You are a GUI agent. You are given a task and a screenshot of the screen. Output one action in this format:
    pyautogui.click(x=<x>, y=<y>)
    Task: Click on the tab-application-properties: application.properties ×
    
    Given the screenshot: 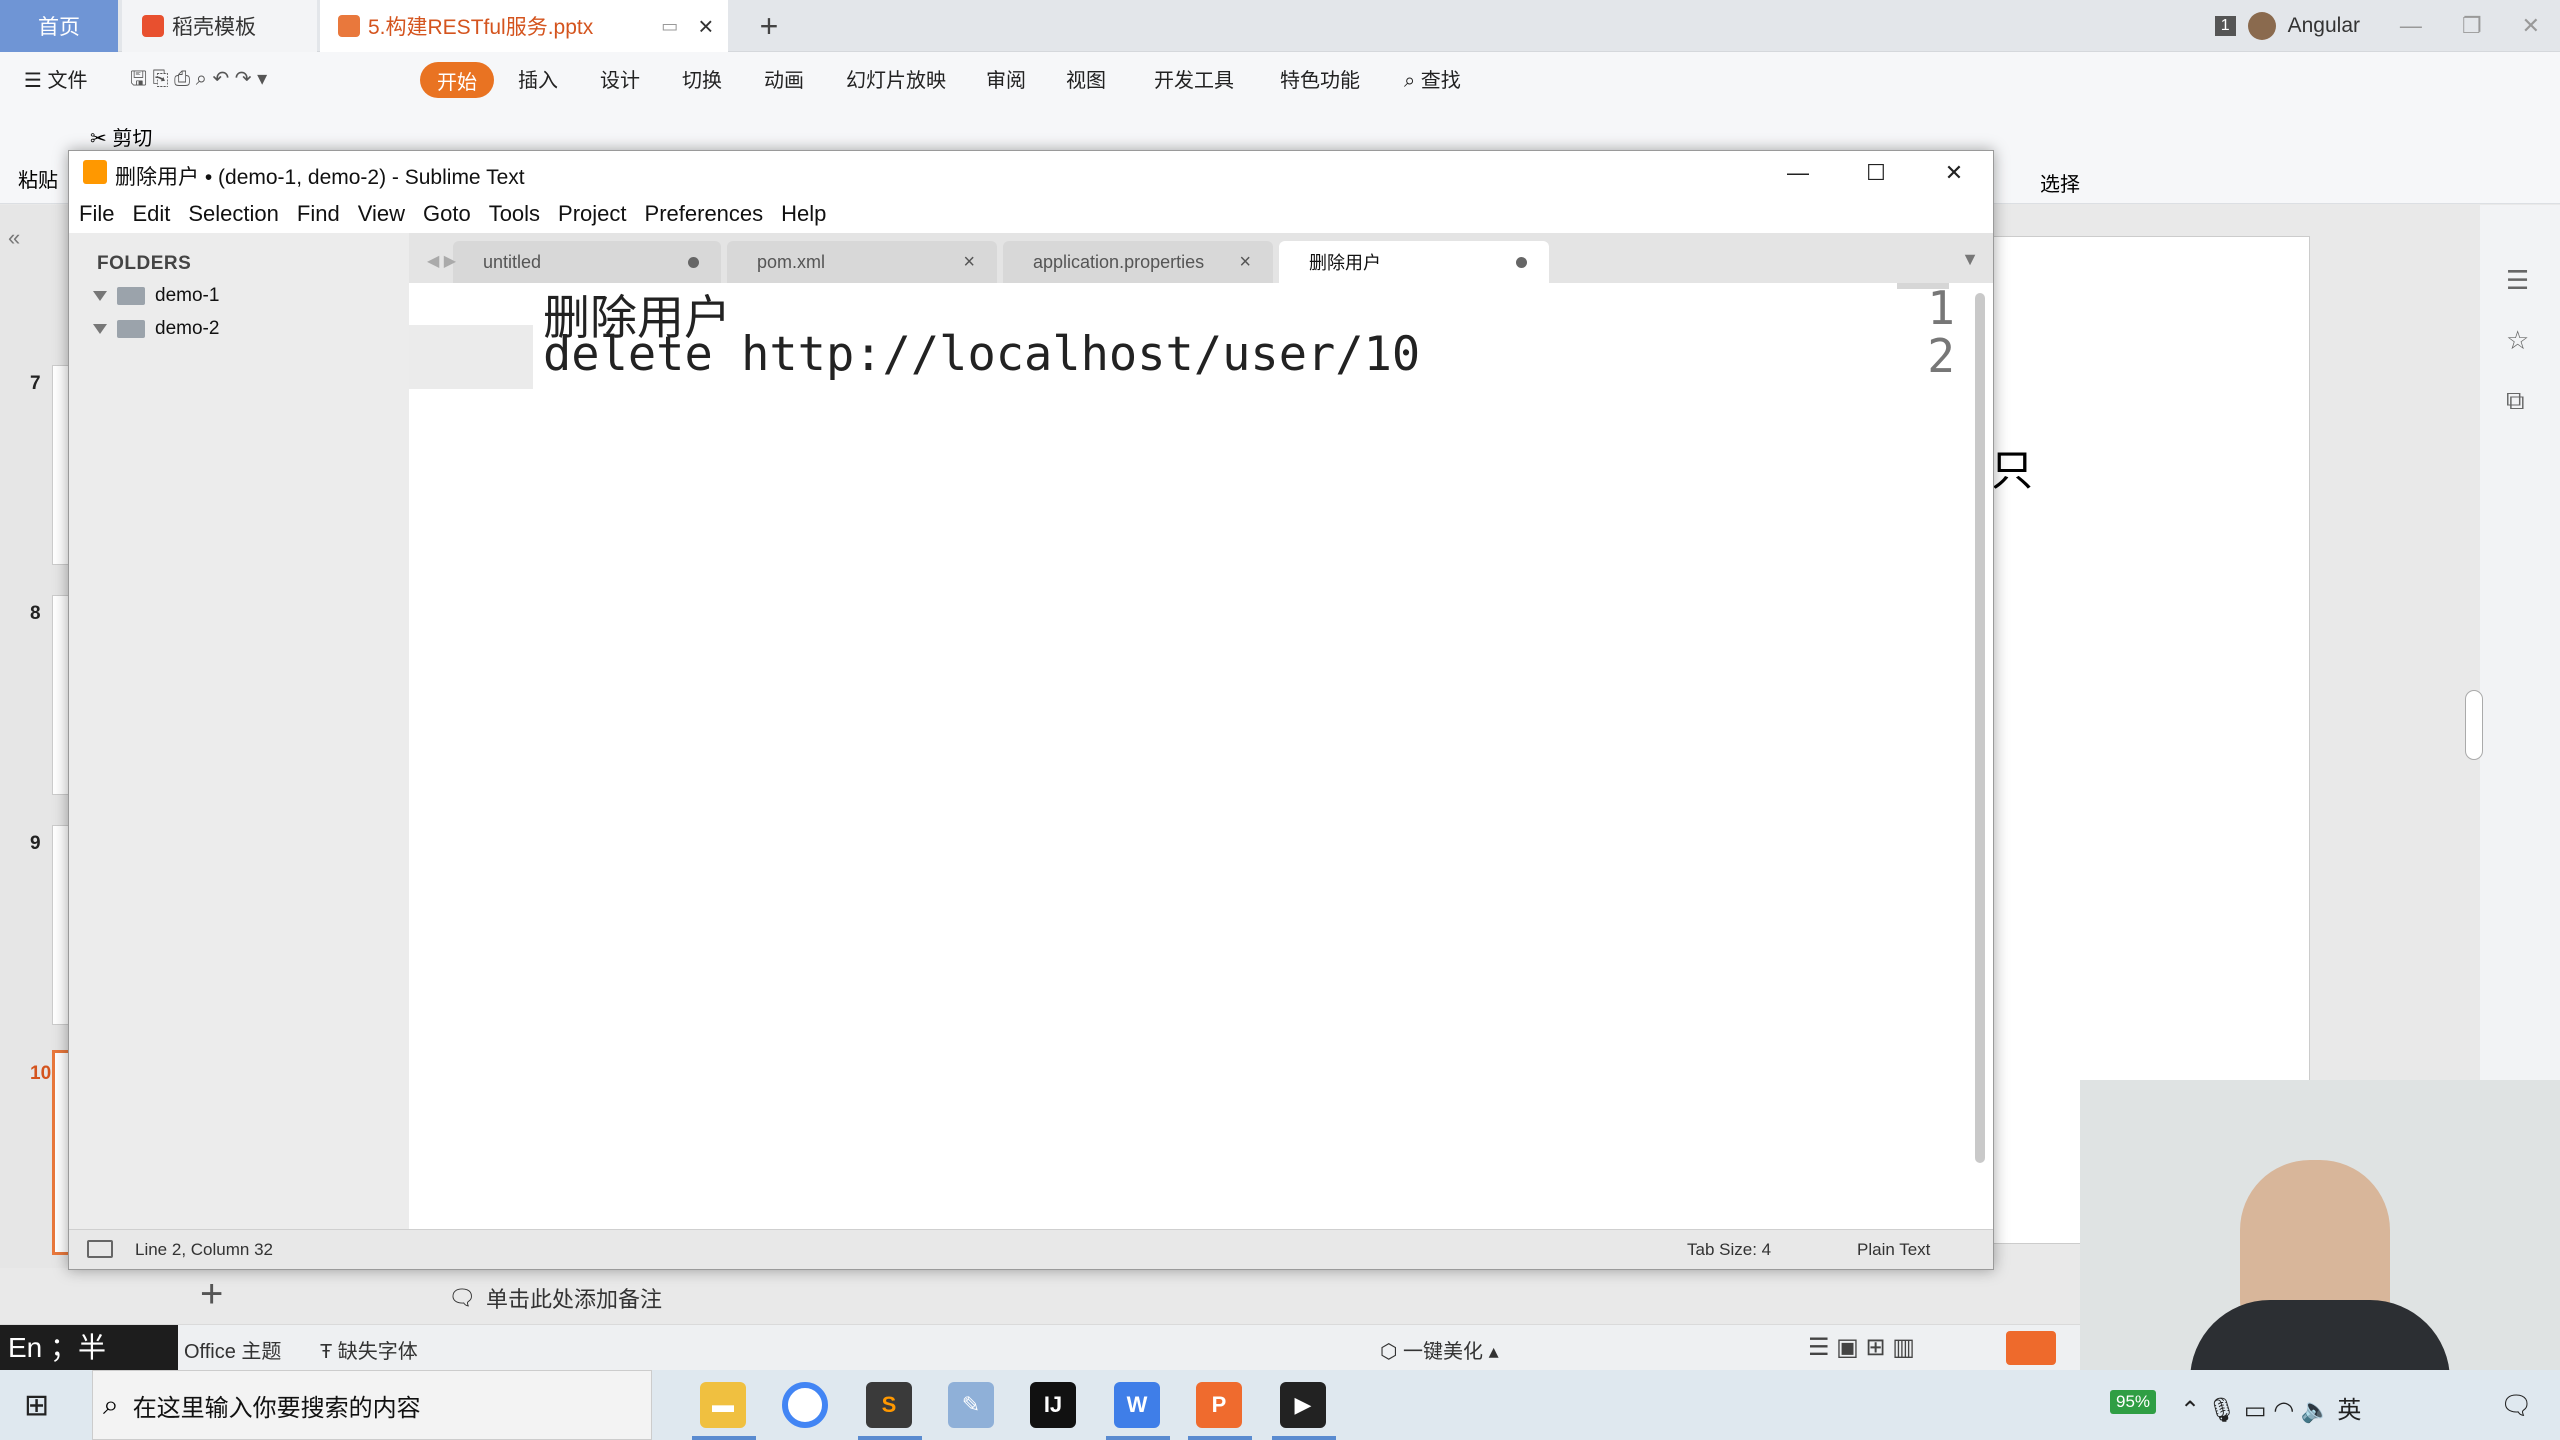 What is the action you would take?
    pyautogui.click(x=1138, y=262)
    